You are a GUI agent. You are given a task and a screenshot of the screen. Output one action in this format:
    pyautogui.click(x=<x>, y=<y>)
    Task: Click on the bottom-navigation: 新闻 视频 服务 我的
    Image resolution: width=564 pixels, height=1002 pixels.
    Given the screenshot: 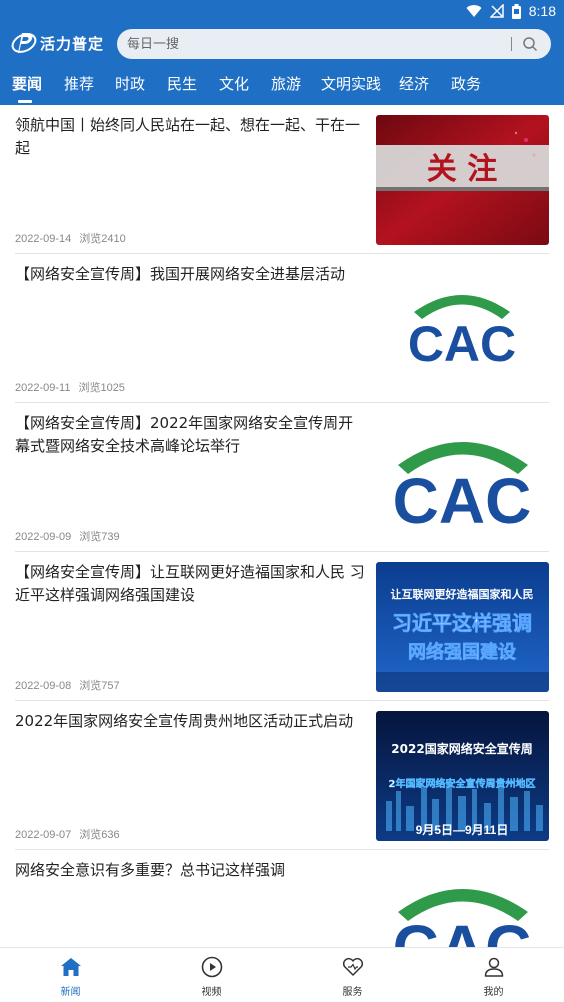 What is the action you would take?
    pyautogui.click(x=282, y=974)
    